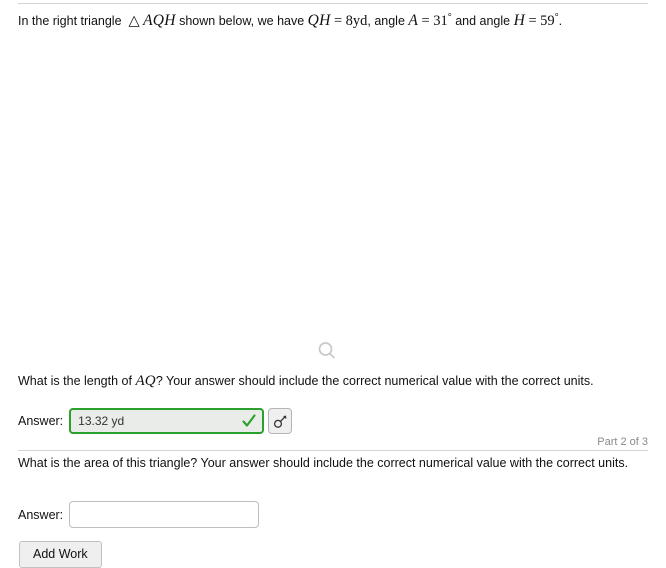 The image size is (666, 568). What do you see at coordinates (547, 21) in the screenshot?
I see `angle-h-value: 59` at bounding box center [547, 21].